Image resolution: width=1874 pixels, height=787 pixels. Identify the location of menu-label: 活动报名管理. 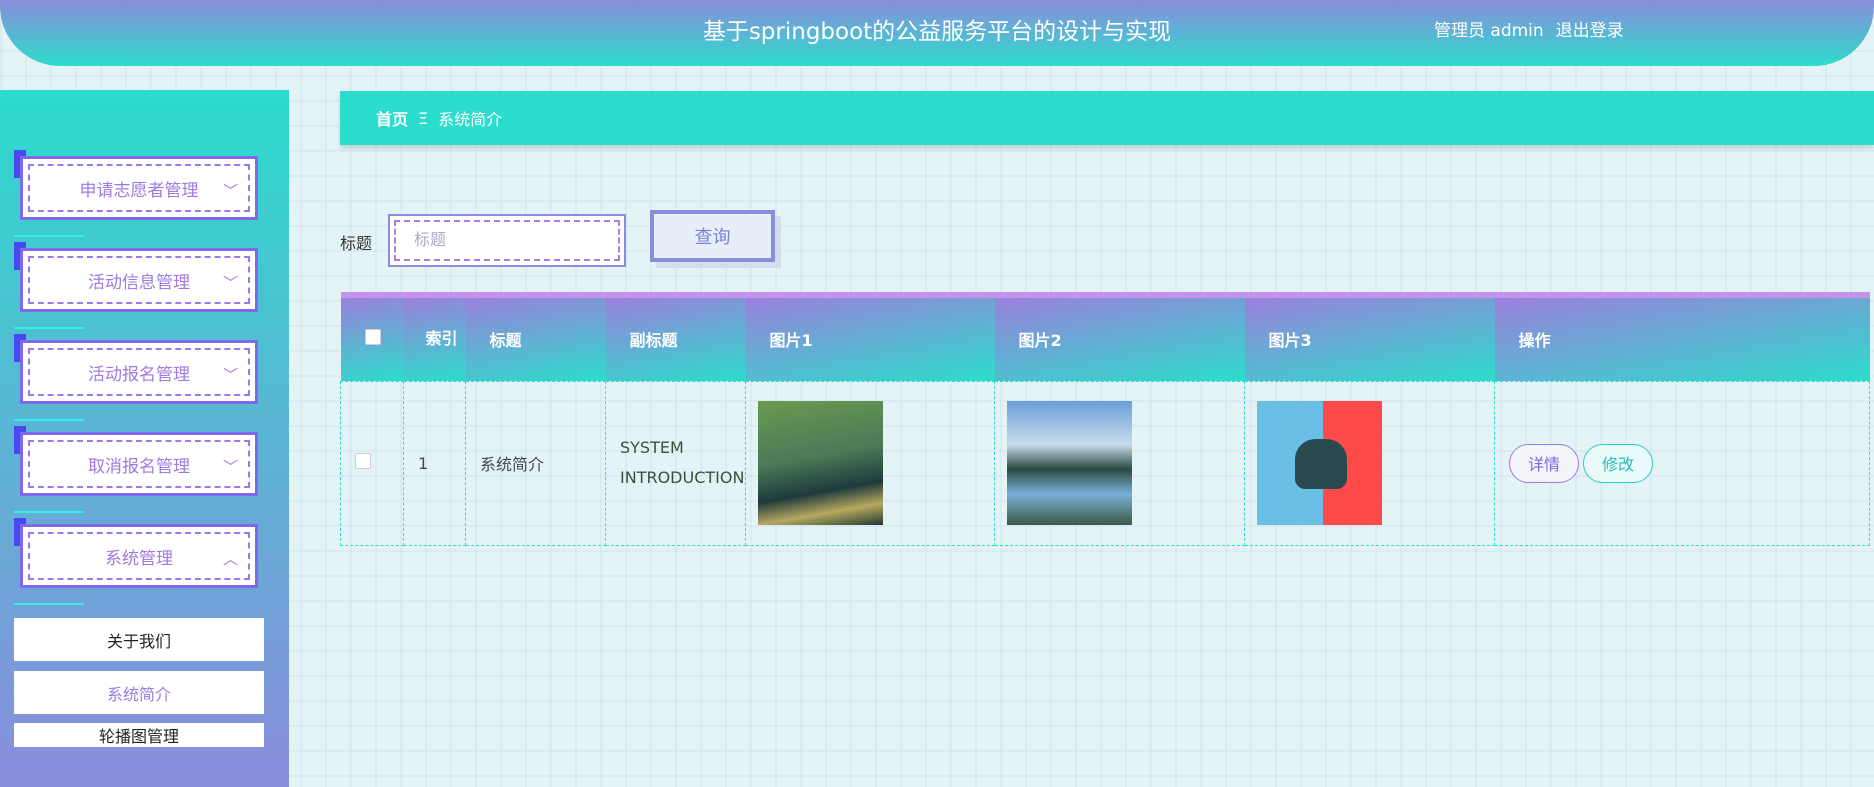
(139, 374).